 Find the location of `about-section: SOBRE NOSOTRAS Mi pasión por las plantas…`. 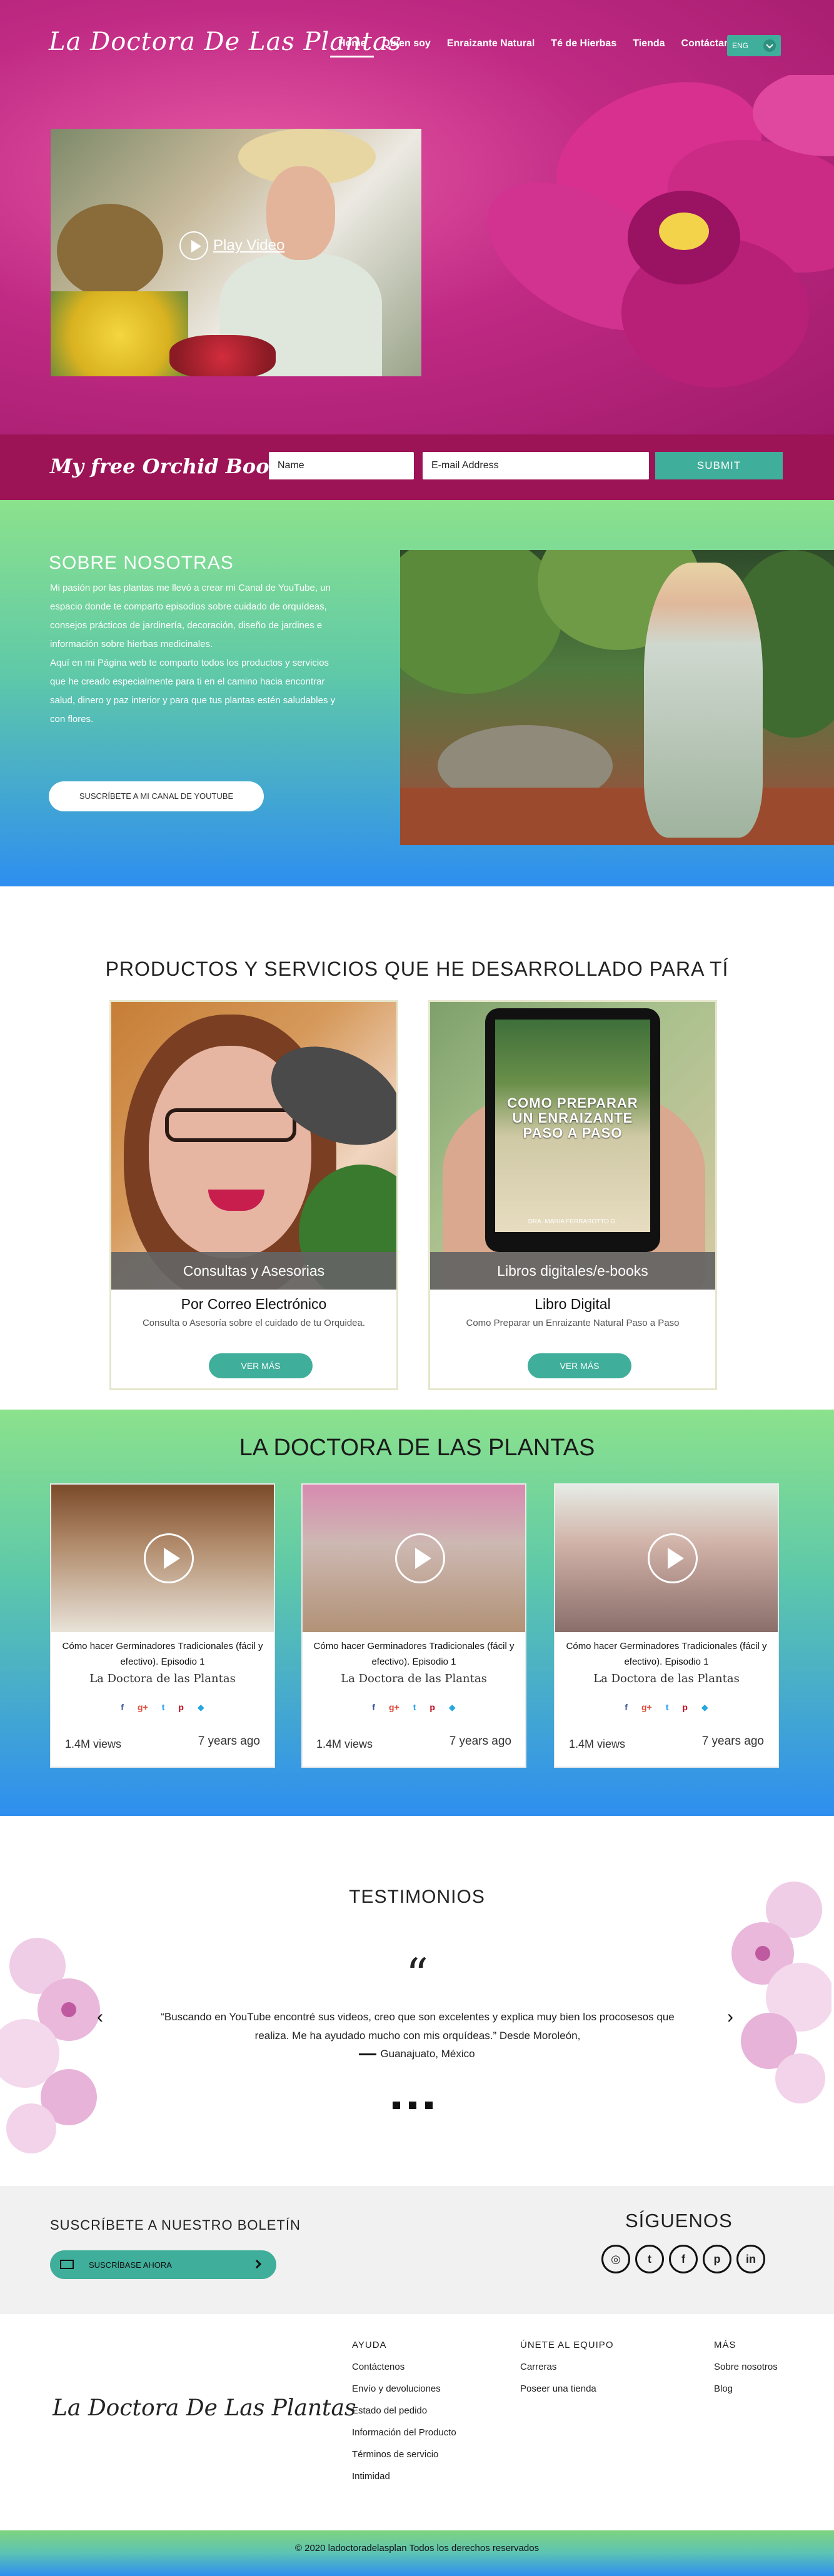

about-section: SOBRE NOSOTRAS Mi pasión por las plantas… is located at coordinates (417, 693).